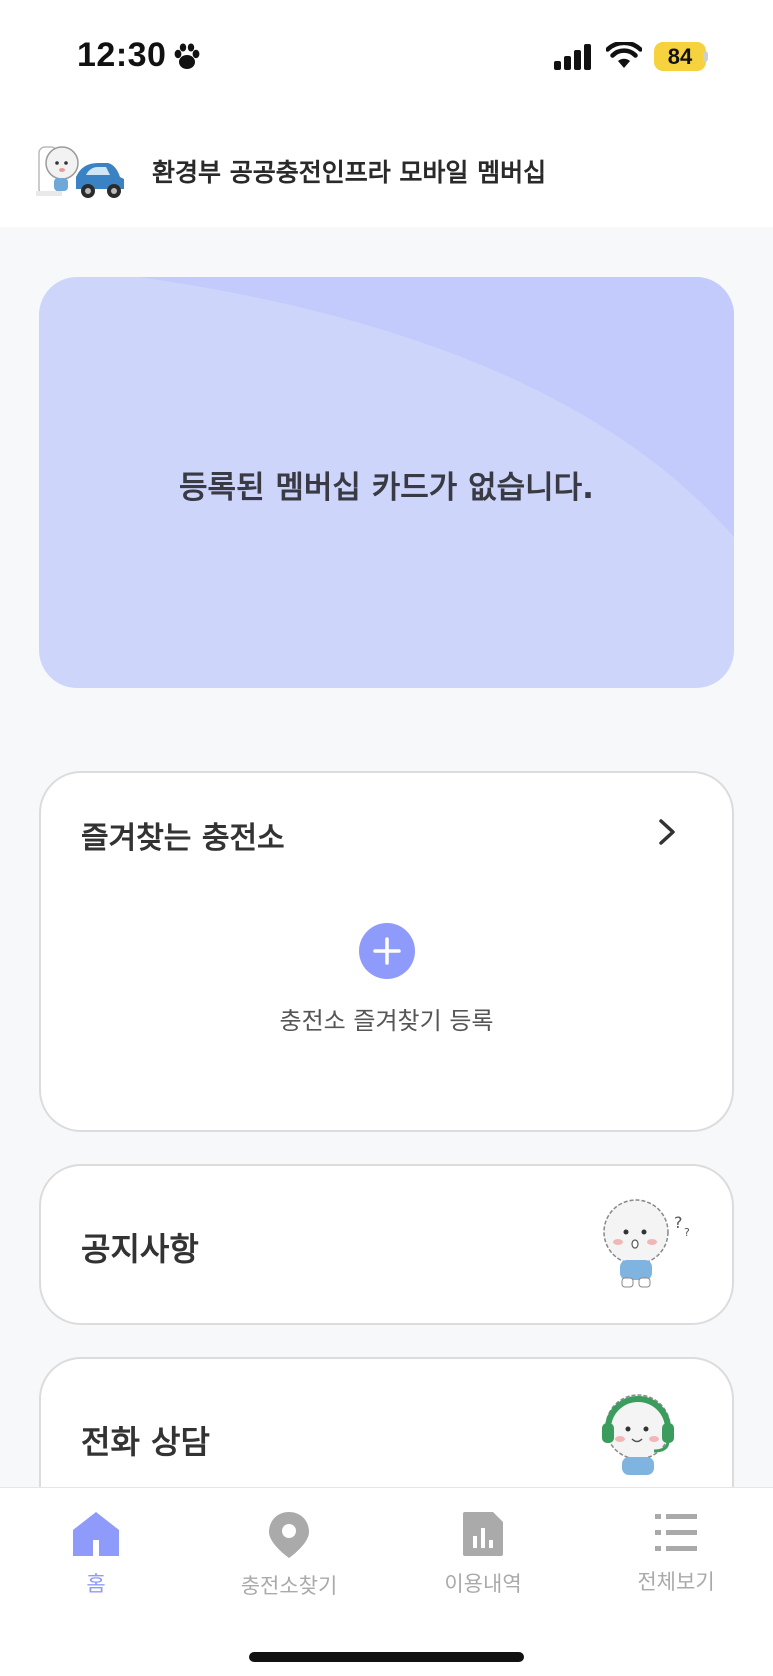  I want to click on bar-chart-icon, so click(483, 1534).